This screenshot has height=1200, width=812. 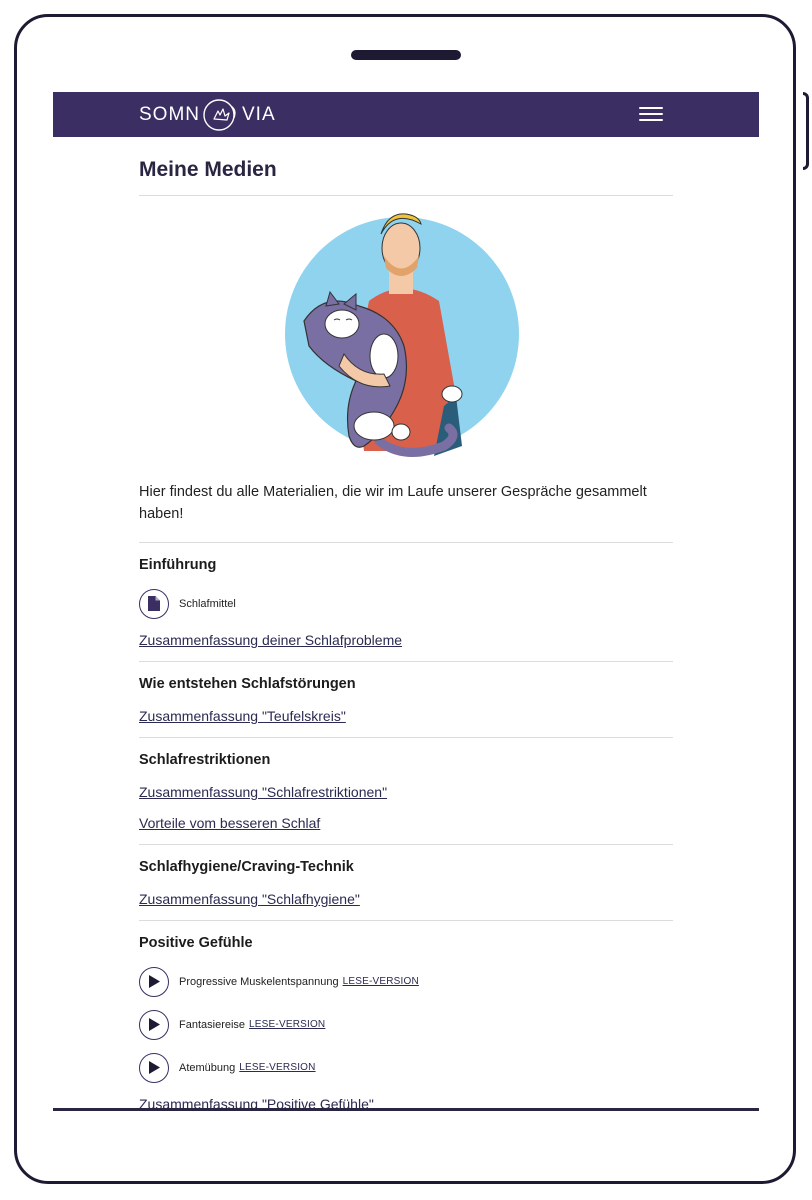 I want to click on link-zusammenfassung-teufelskreis: Zusammenfassung "Teufelskreis", so click(x=406, y=716).